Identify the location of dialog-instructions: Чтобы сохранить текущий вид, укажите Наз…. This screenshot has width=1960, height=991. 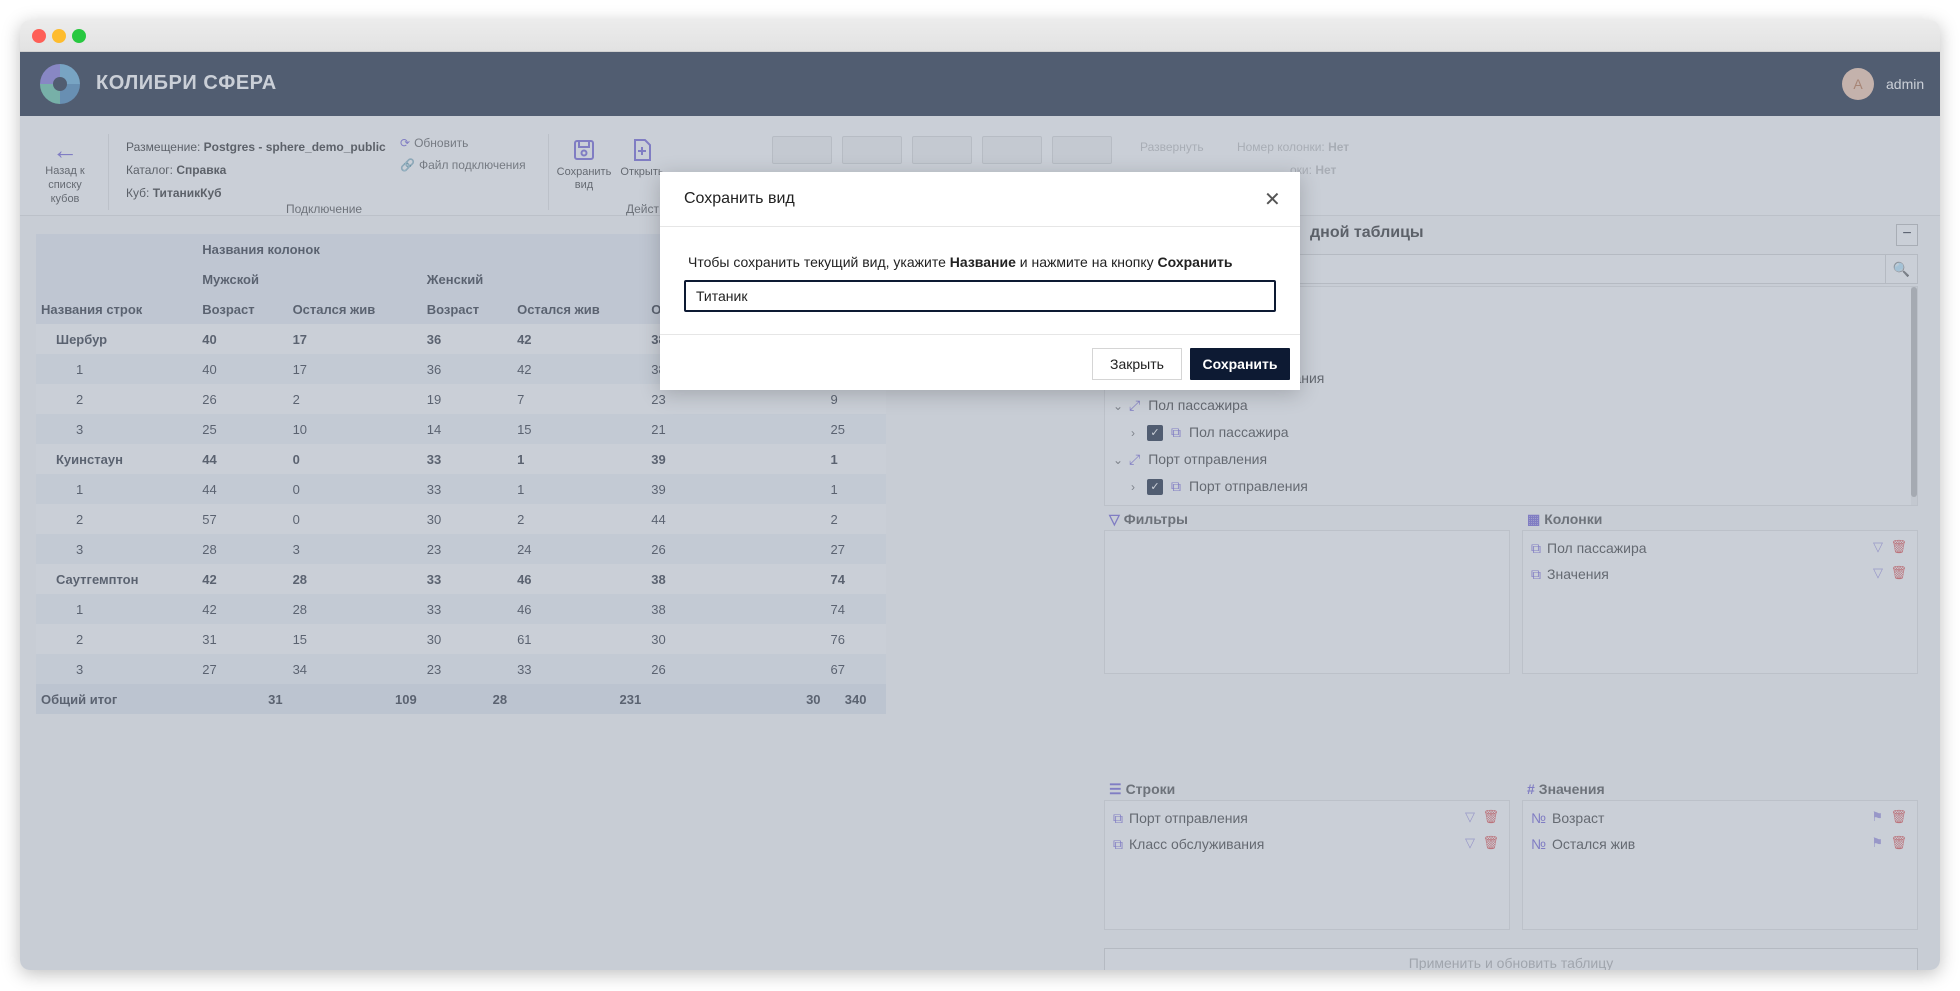
(960, 262).